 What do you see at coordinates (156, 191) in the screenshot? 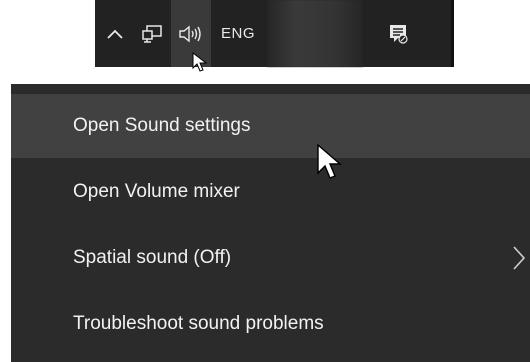
I see `menu-item-label: Open Volume mixer` at bounding box center [156, 191].